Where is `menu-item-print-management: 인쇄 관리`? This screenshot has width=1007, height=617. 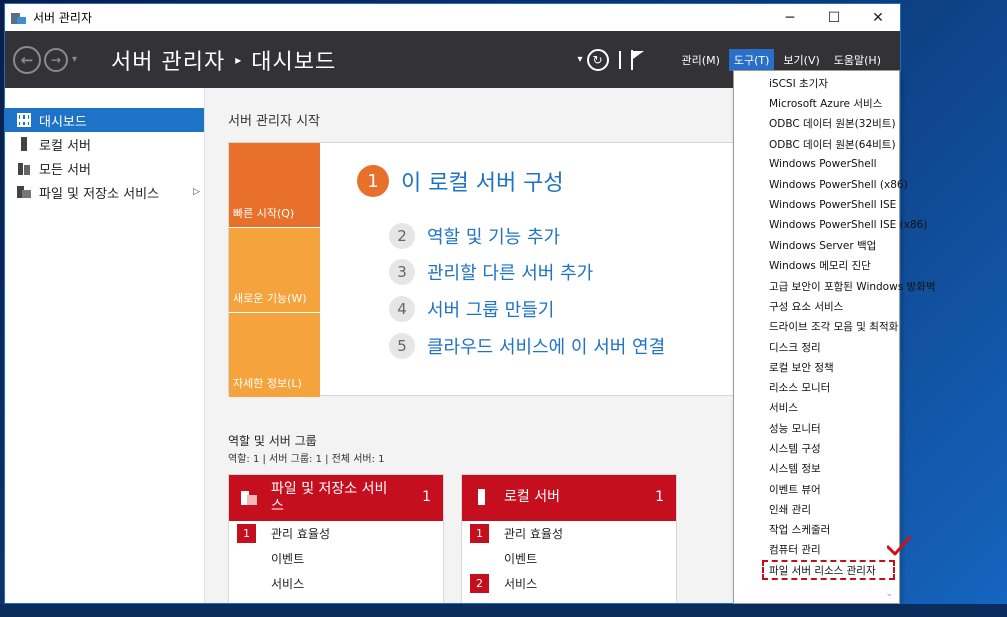
menu-item-print-management: 인쇄 관리 is located at coordinates (816, 509).